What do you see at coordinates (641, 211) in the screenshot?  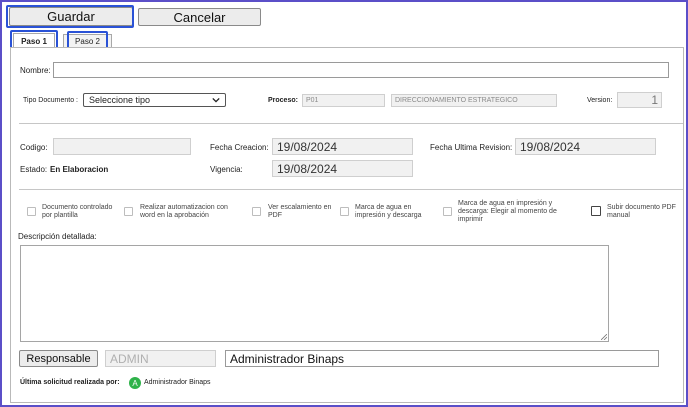 I see `checkbox-subir-pdf-label: Subir documento PDF manual` at bounding box center [641, 211].